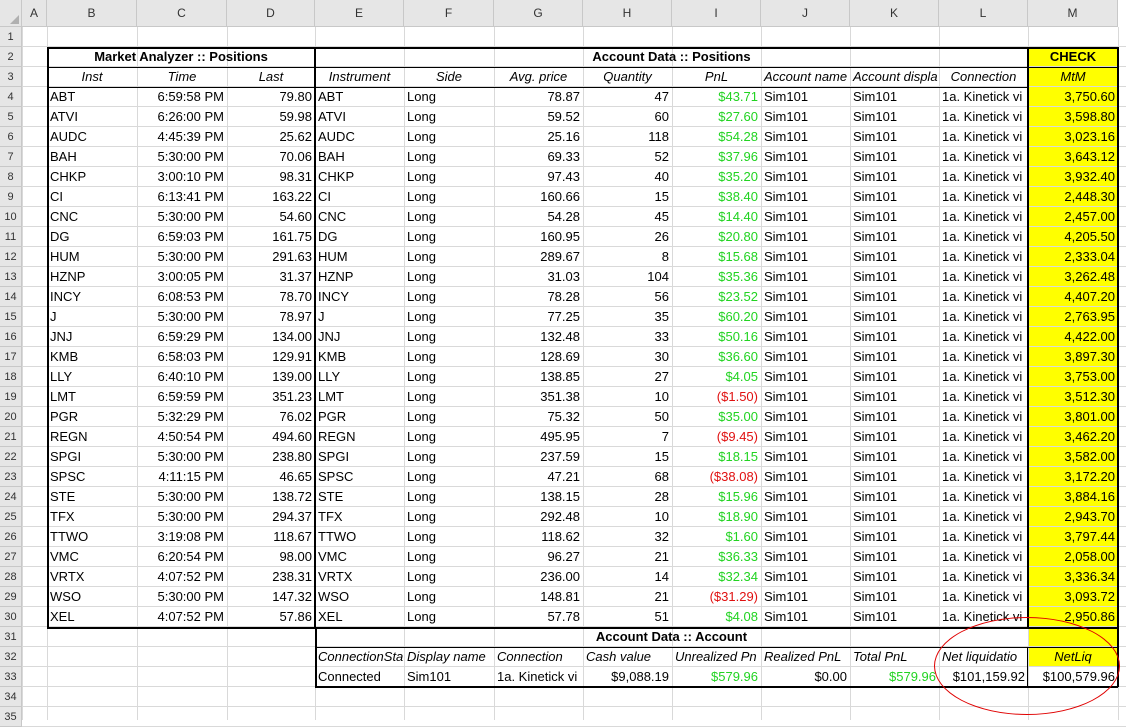  Describe the element at coordinates (1073, 77) in the screenshot. I see `mtm-header: MtM` at that location.